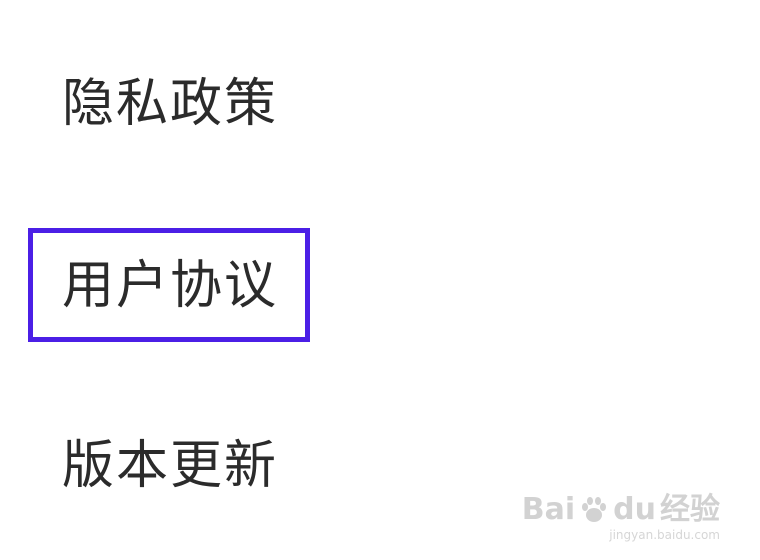  What do you see at coordinates (170, 466) in the screenshot?
I see `menu-item-version-update: 版本更新` at bounding box center [170, 466].